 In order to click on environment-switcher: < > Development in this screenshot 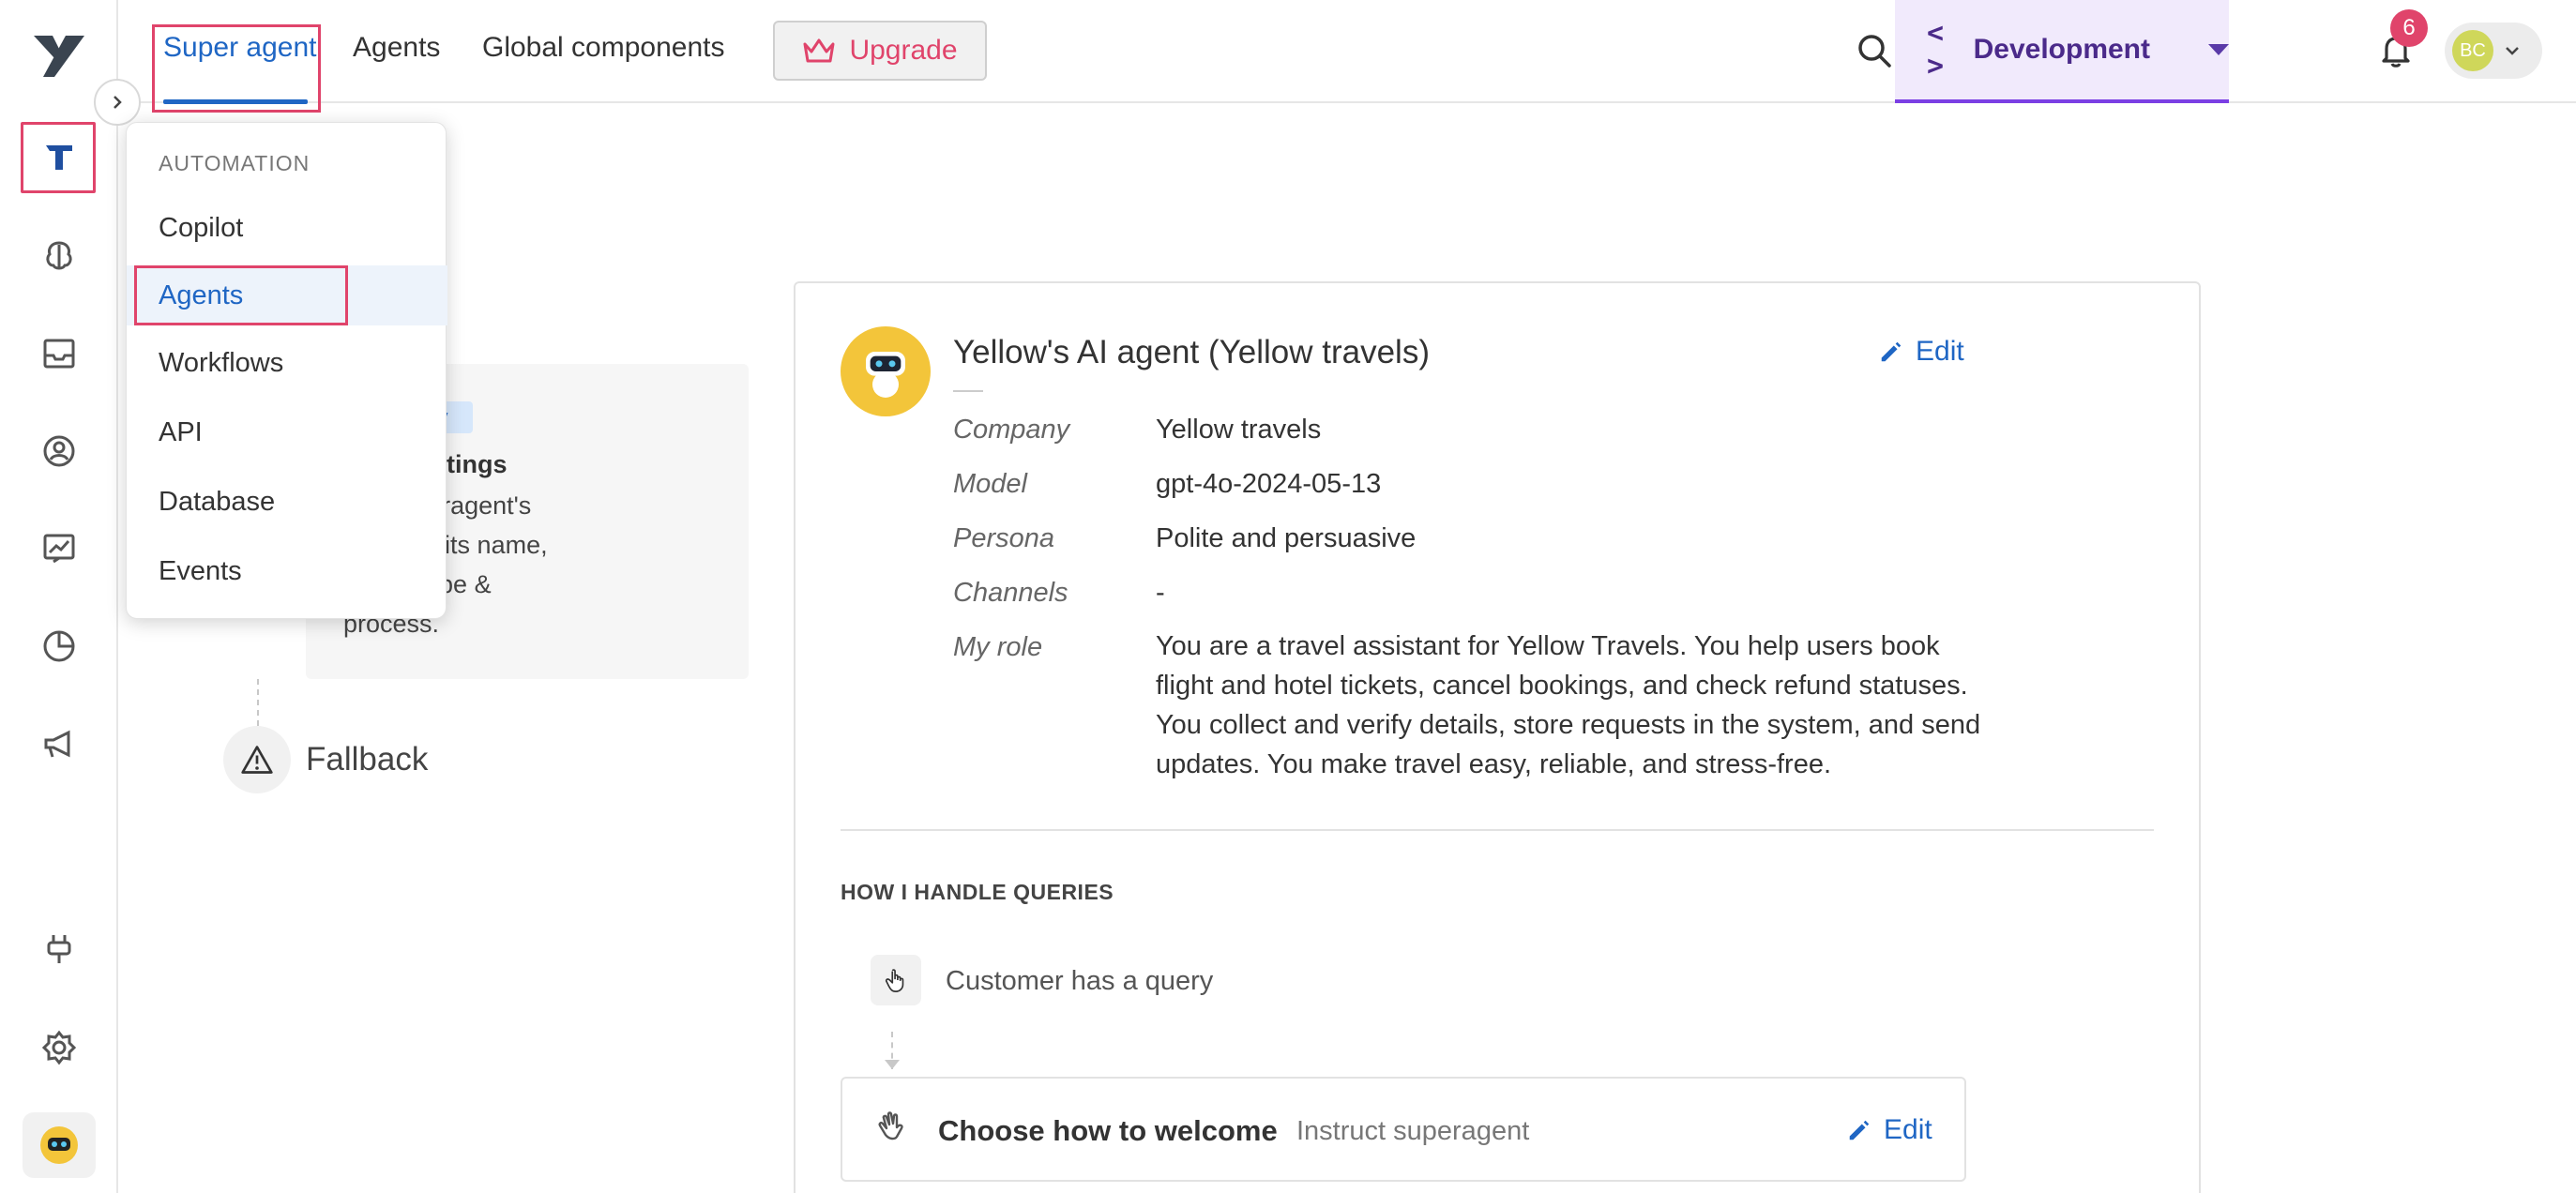, I will do `click(2062, 51)`.